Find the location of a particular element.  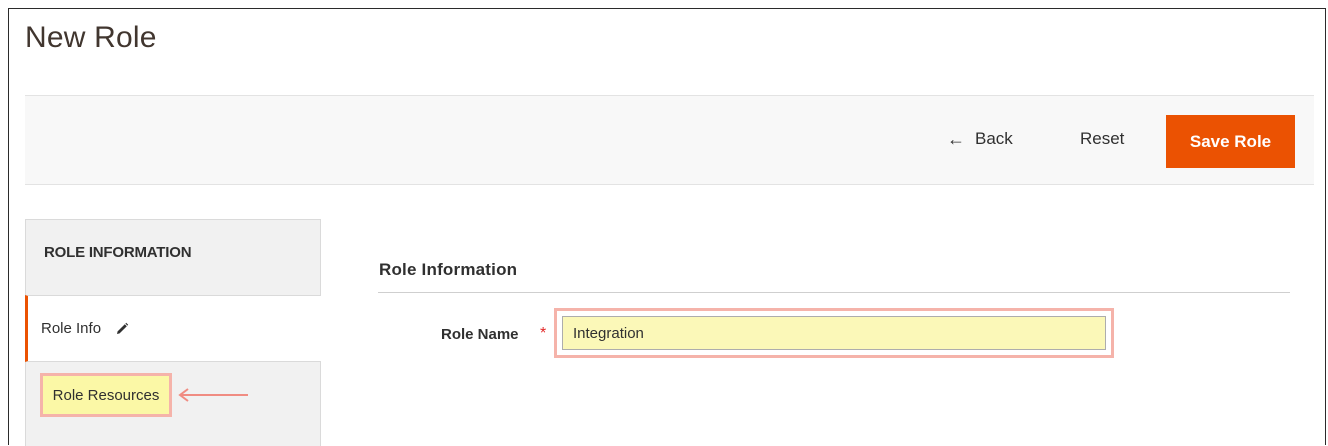

back-button: ← Back is located at coordinates (980, 139).